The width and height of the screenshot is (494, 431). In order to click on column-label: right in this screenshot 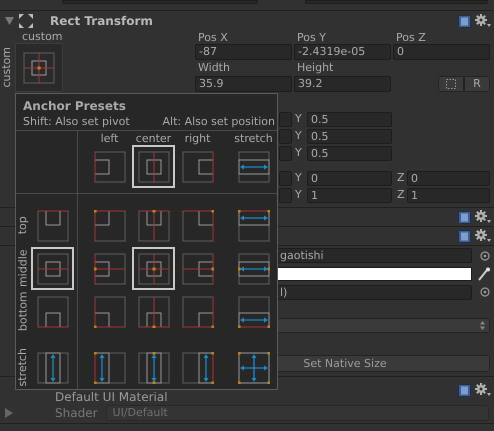, I will do `click(197, 139)`.